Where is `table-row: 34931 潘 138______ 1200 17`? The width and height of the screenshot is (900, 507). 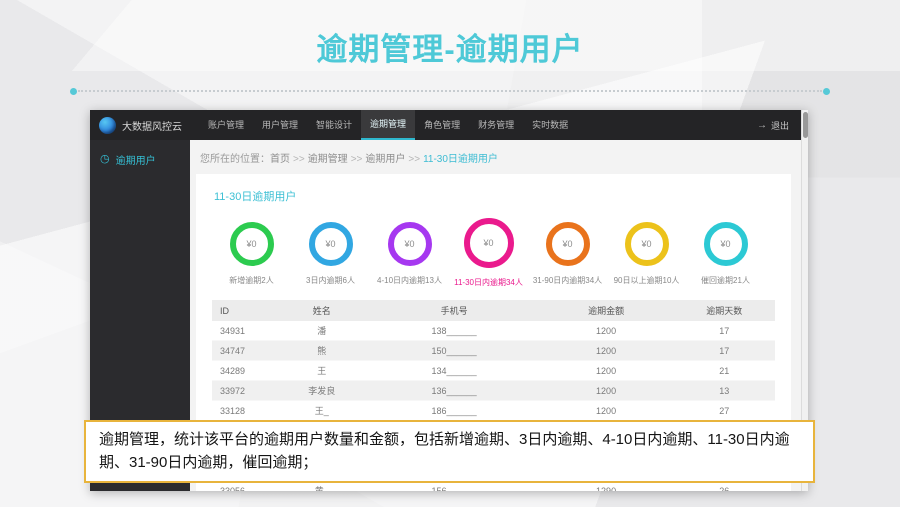 table-row: 34931 潘 138______ 1200 17 is located at coordinates (493, 331).